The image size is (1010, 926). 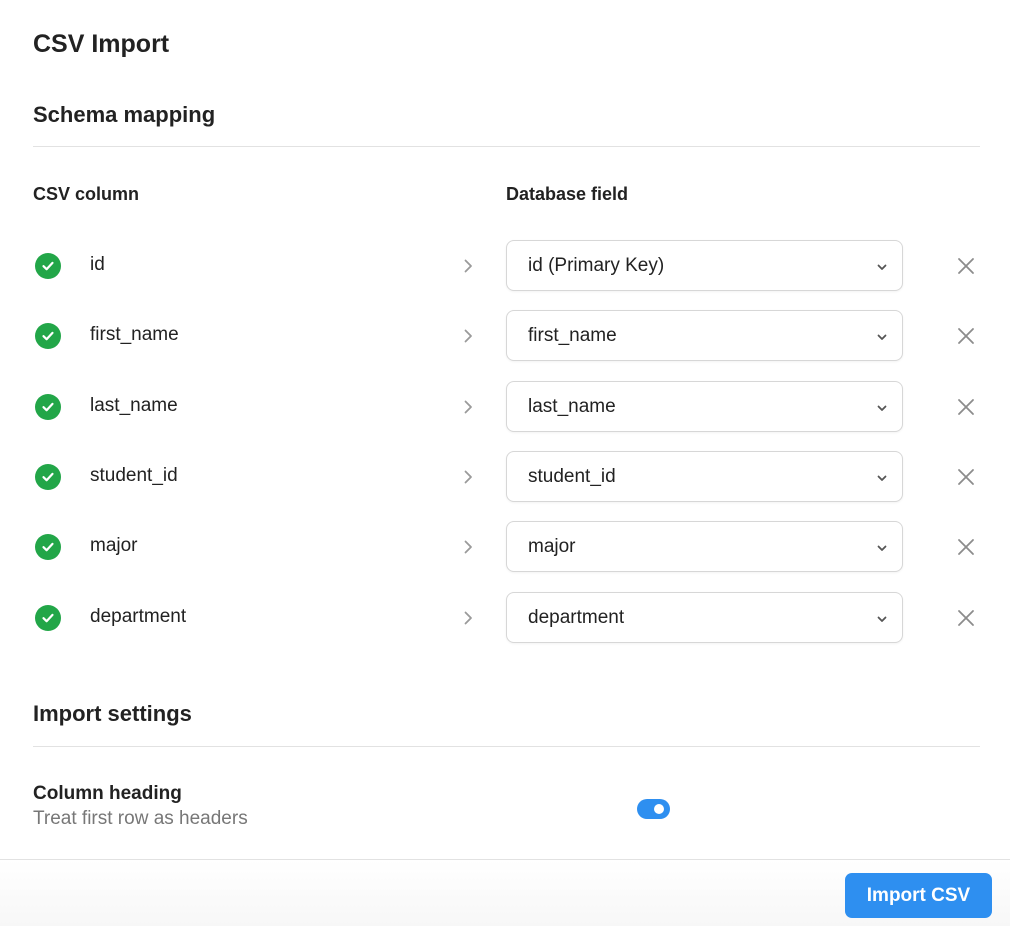 I want to click on database-field-header: Database field, so click(x=567, y=194).